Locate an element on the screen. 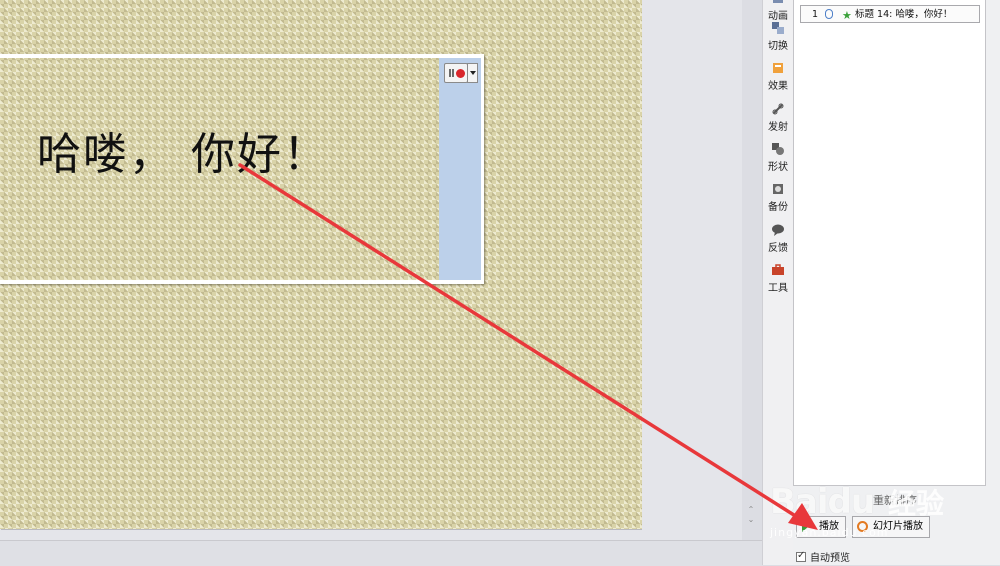 This screenshot has width=1000, height=566. pause-icon is located at coordinates (451, 73).